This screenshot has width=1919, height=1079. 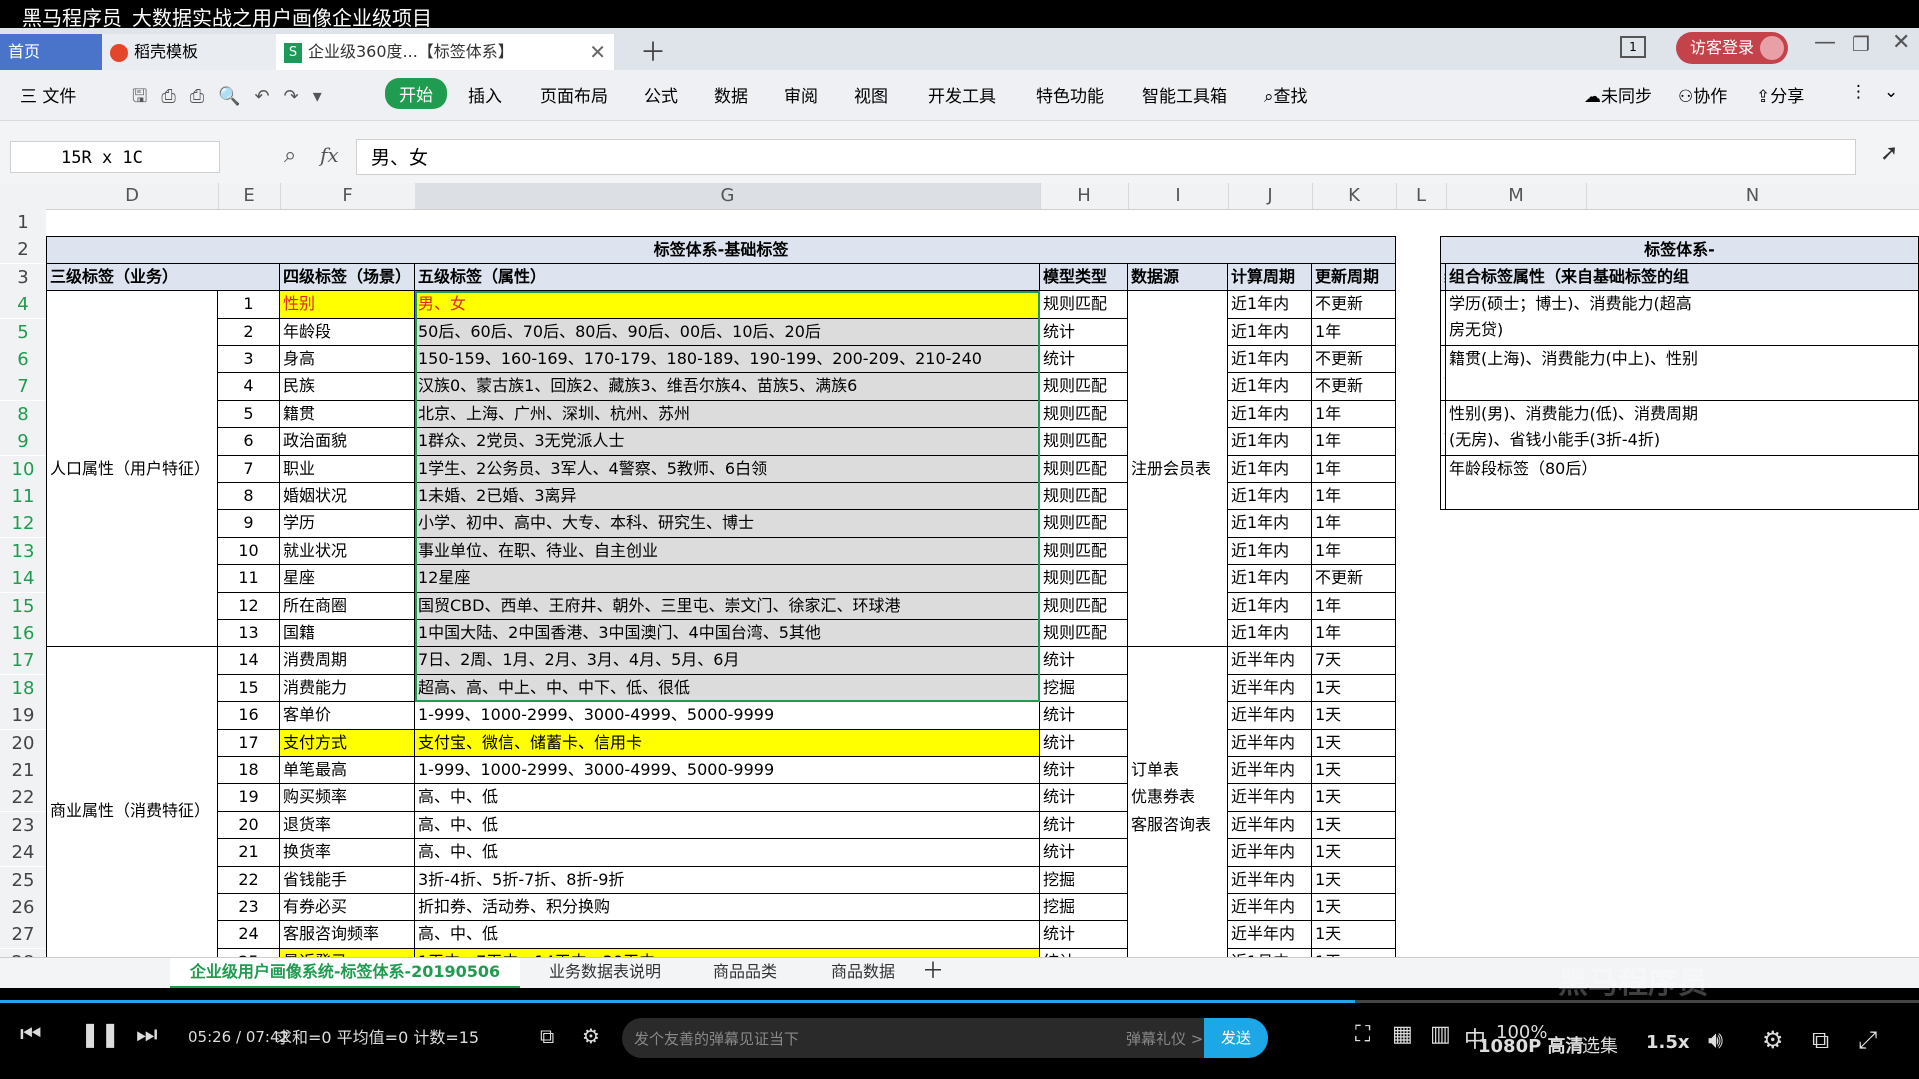 I want to click on level5-attrs: 1未婚、2已婚、3离异, so click(x=727, y=496).